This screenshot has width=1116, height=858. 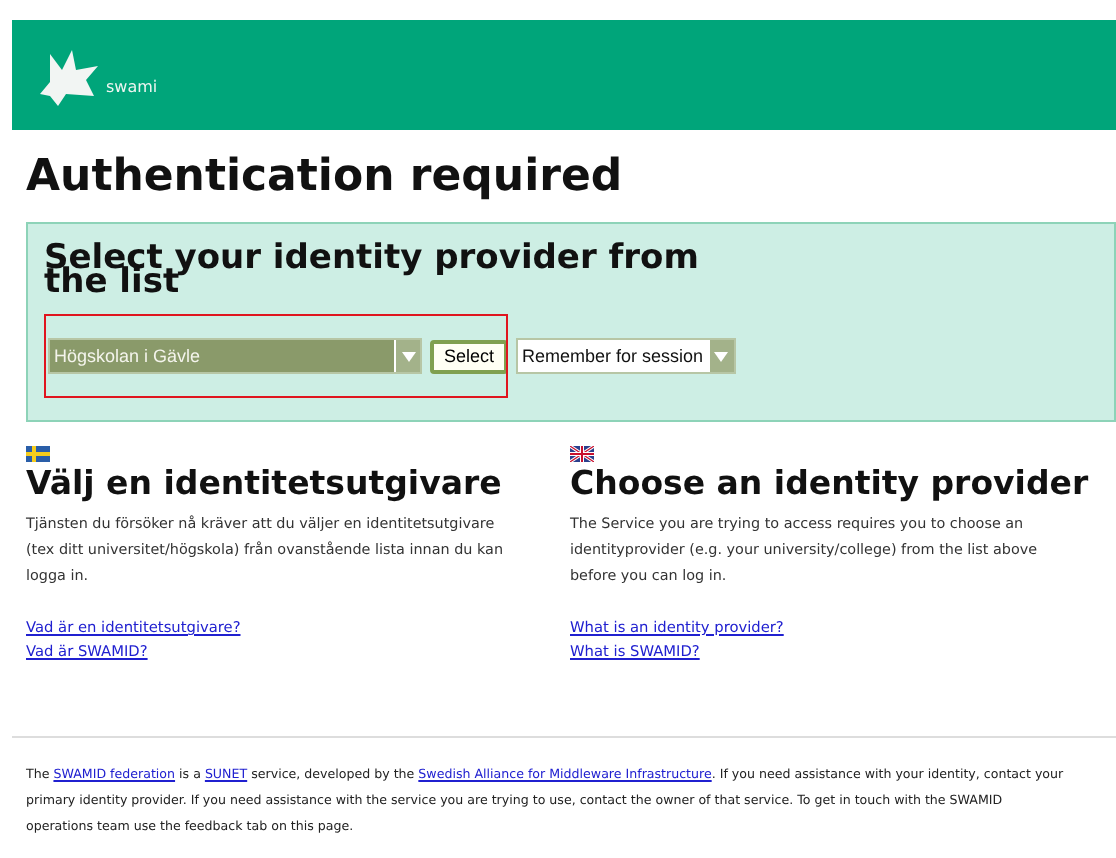 What do you see at coordinates (264, 484) in the screenshot?
I see `section-heading: Välj en identitetsutgivare` at bounding box center [264, 484].